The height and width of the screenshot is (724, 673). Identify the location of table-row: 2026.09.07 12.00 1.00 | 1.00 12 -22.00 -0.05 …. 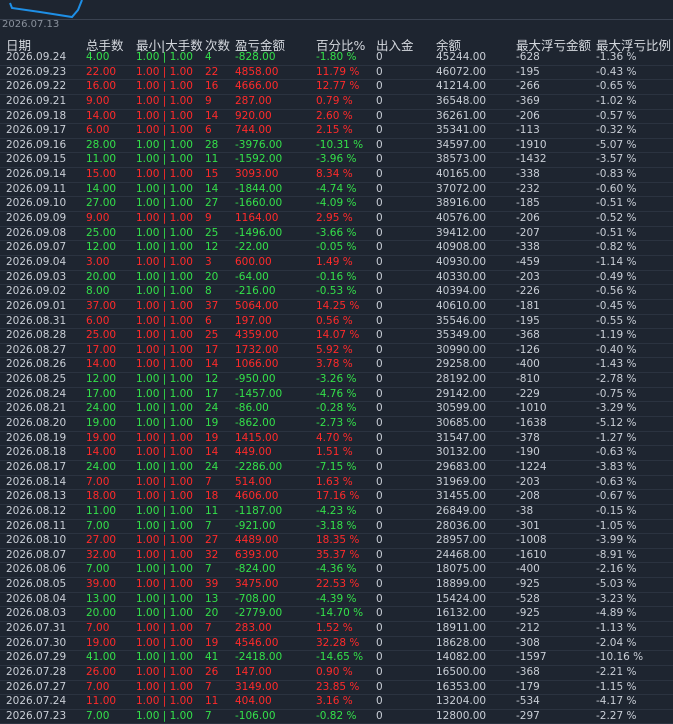
(336, 248).